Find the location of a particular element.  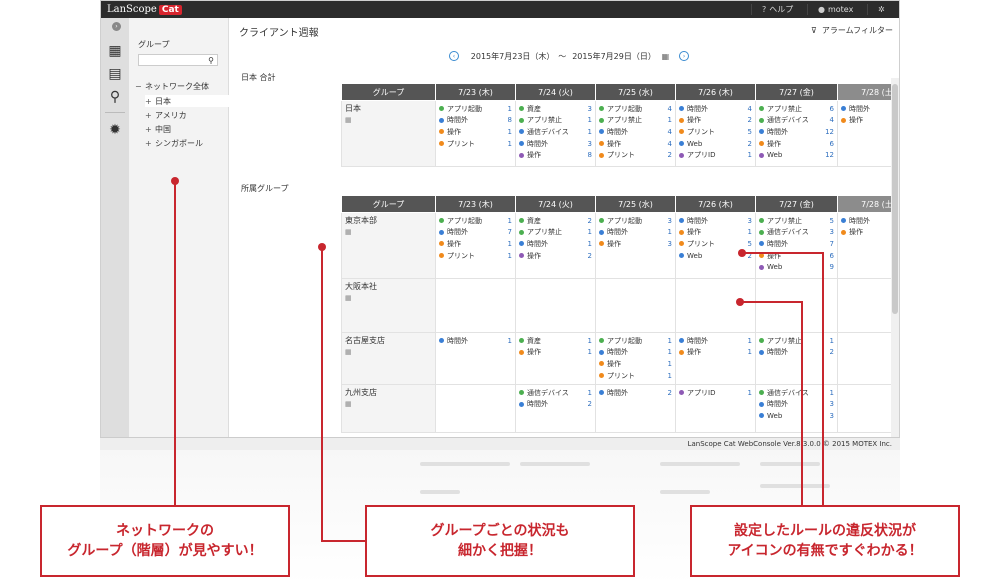

tree-item: + 中国 is located at coordinates (187, 129).